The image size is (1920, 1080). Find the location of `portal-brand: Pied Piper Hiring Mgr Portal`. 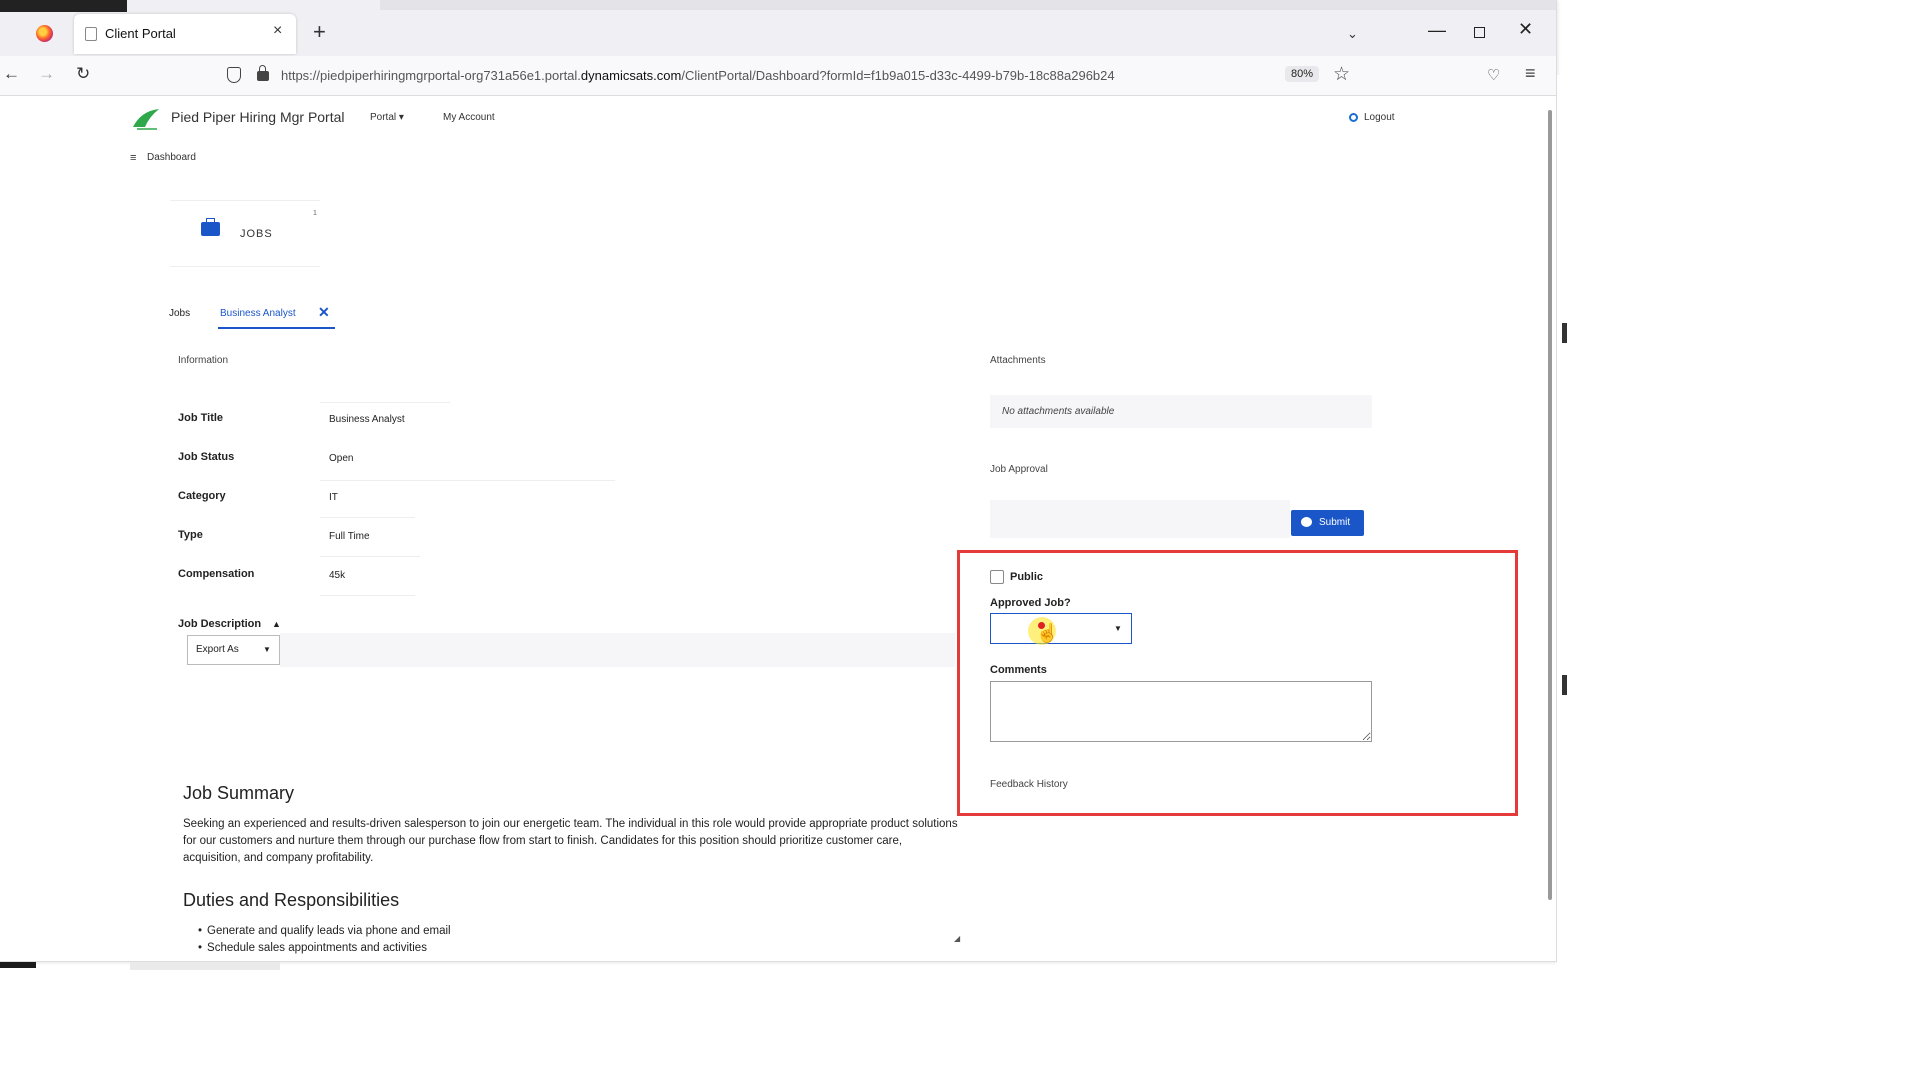

portal-brand: Pied Piper Hiring Mgr Portal is located at coordinates (258, 117).